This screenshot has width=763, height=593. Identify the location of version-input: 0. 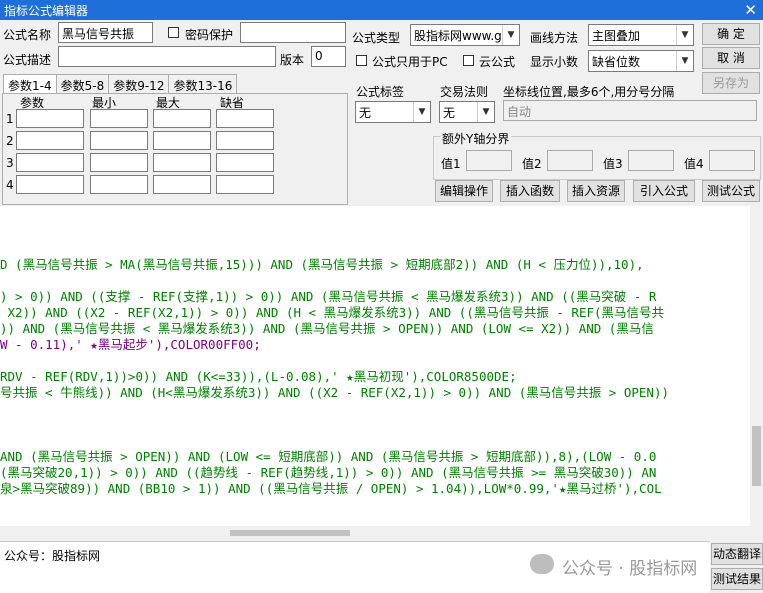
(328, 56).